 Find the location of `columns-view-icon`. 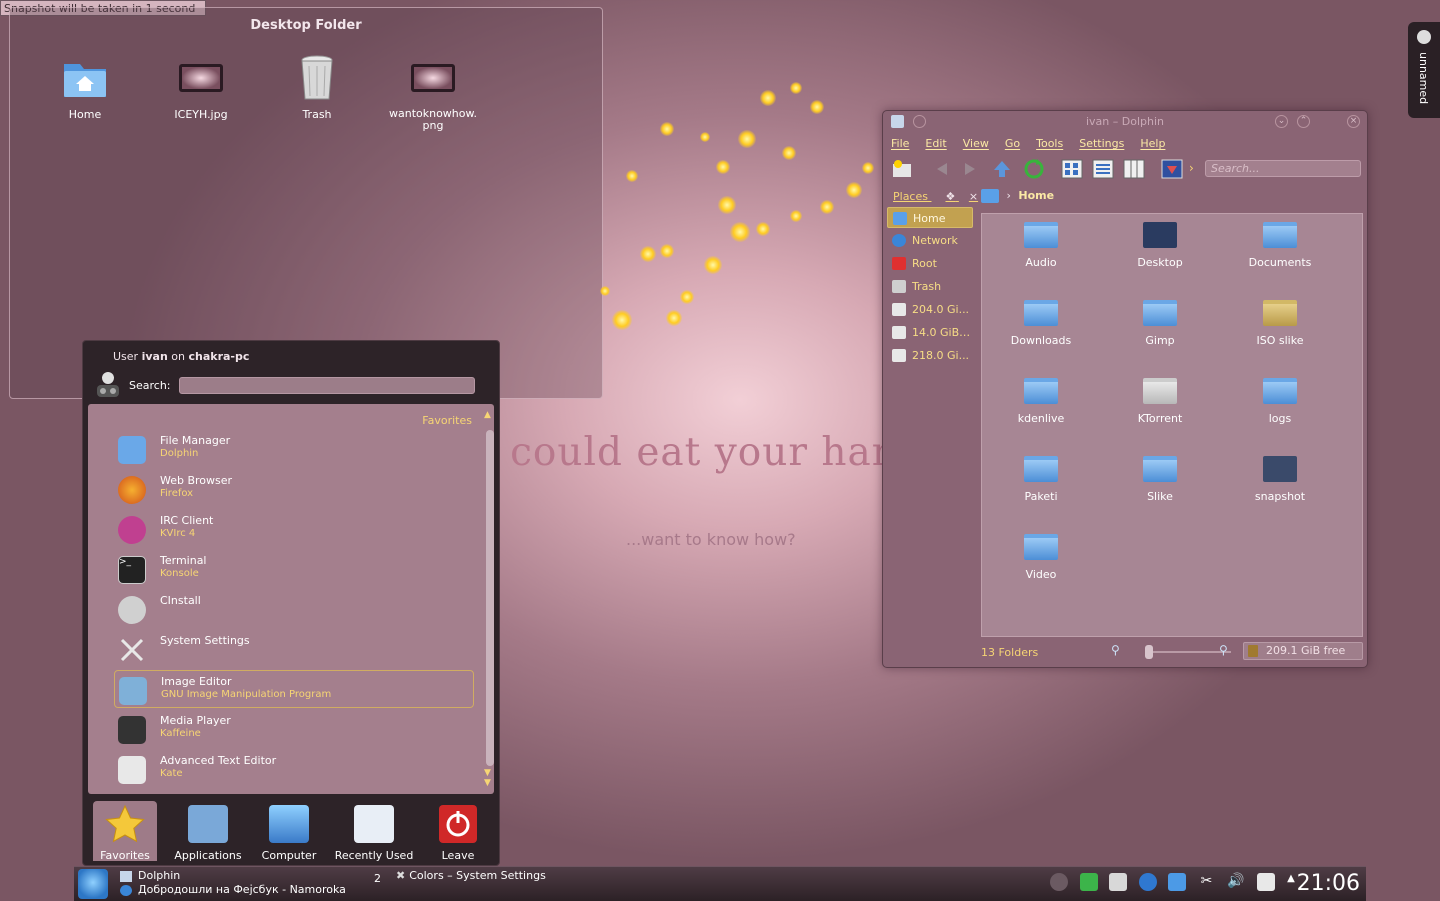

columns-view-icon is located at coordinates (1134, 169).